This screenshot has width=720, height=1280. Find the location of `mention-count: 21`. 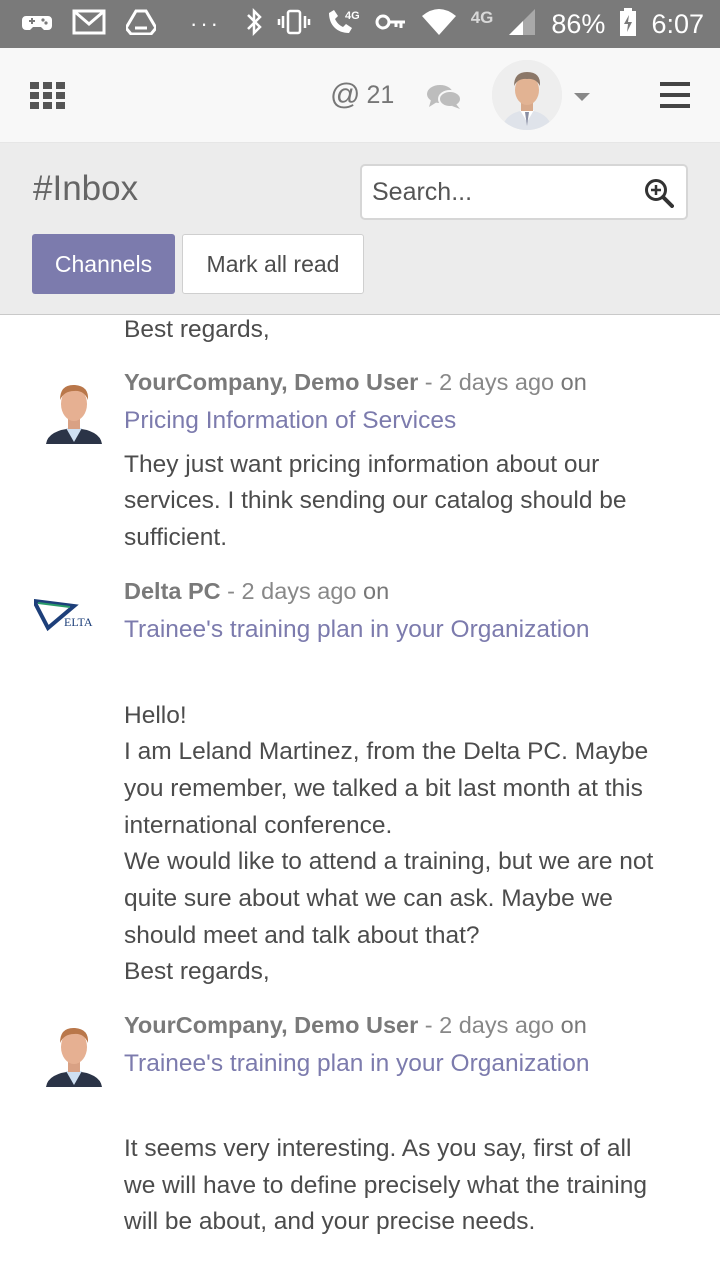

mention-count: 21 is located at coordinates (380, 94).